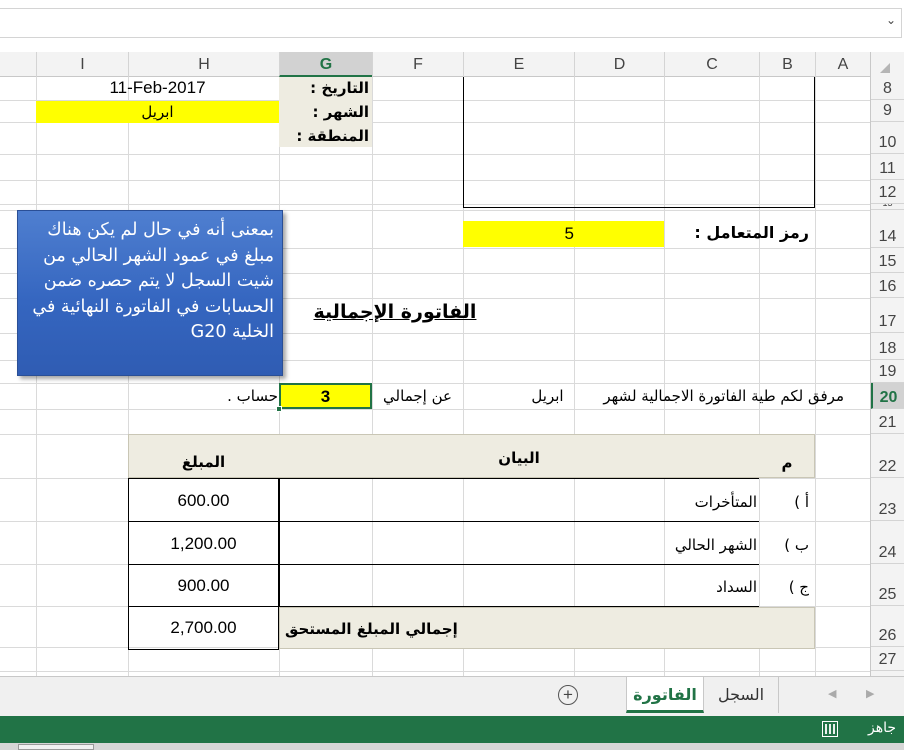 This screenshot has height=750, width=904. I want to click on column-header-row: I H G F E D C B A, so click(452, 64).